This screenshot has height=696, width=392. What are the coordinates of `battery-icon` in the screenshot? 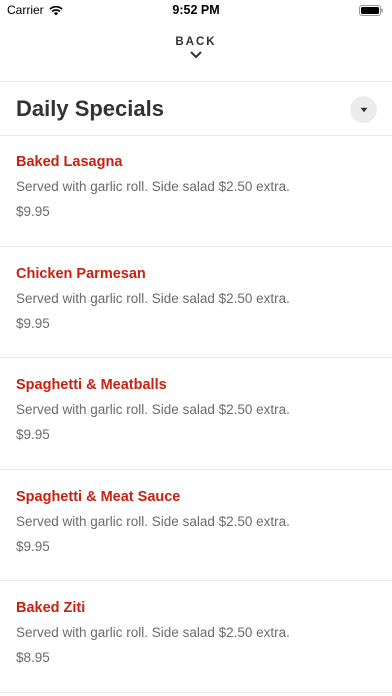 It's located at (371, 10).